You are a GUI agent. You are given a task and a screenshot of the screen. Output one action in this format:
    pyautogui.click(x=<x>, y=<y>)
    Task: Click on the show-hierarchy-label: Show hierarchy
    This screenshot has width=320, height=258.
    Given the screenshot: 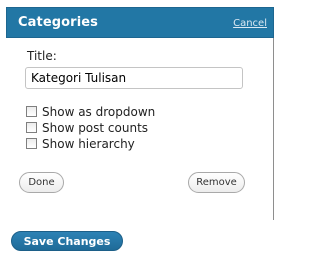 What is the action you would take?
    pyautogui.click(x=88, y=144)
    